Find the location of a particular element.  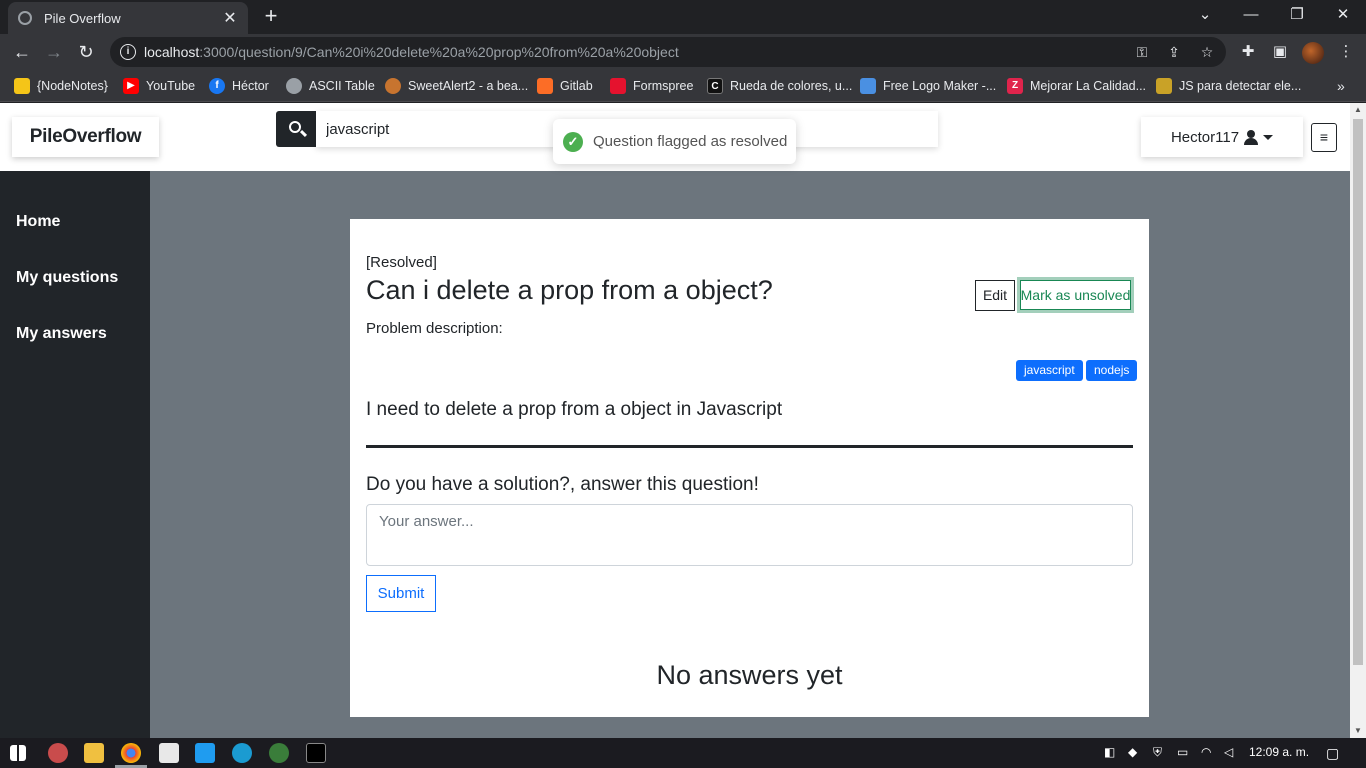

menu-kebab-icon: ⋮ is located at coordinates (1346, 52).